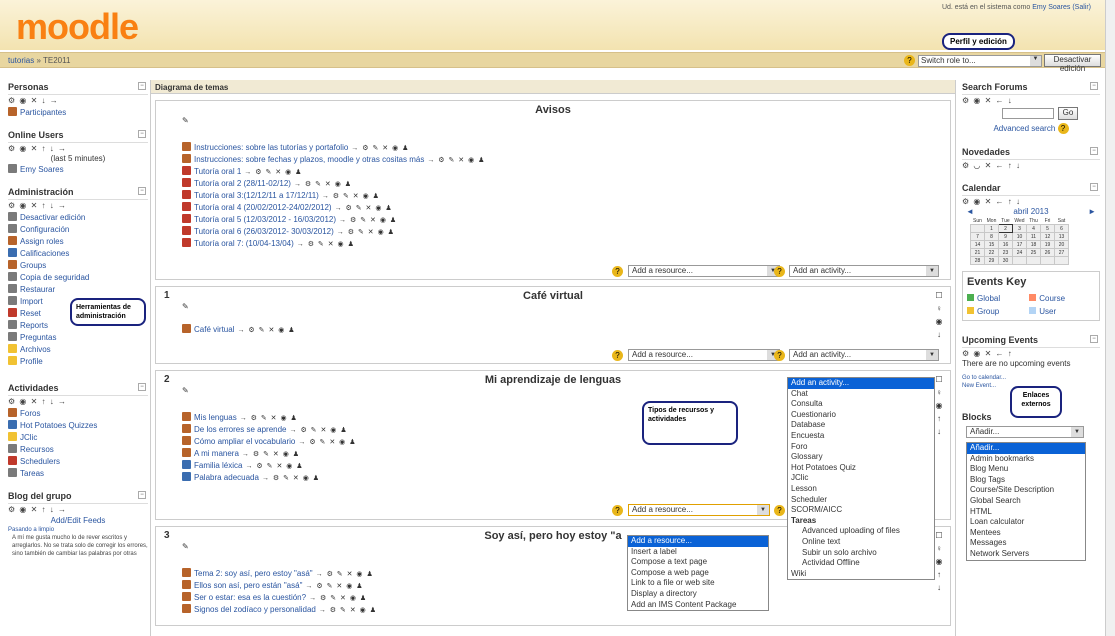  Describe the element at coordinates (78, 425) in the screenshot. I see `activity-link: Hot Potatoes Quizzes` at that location.